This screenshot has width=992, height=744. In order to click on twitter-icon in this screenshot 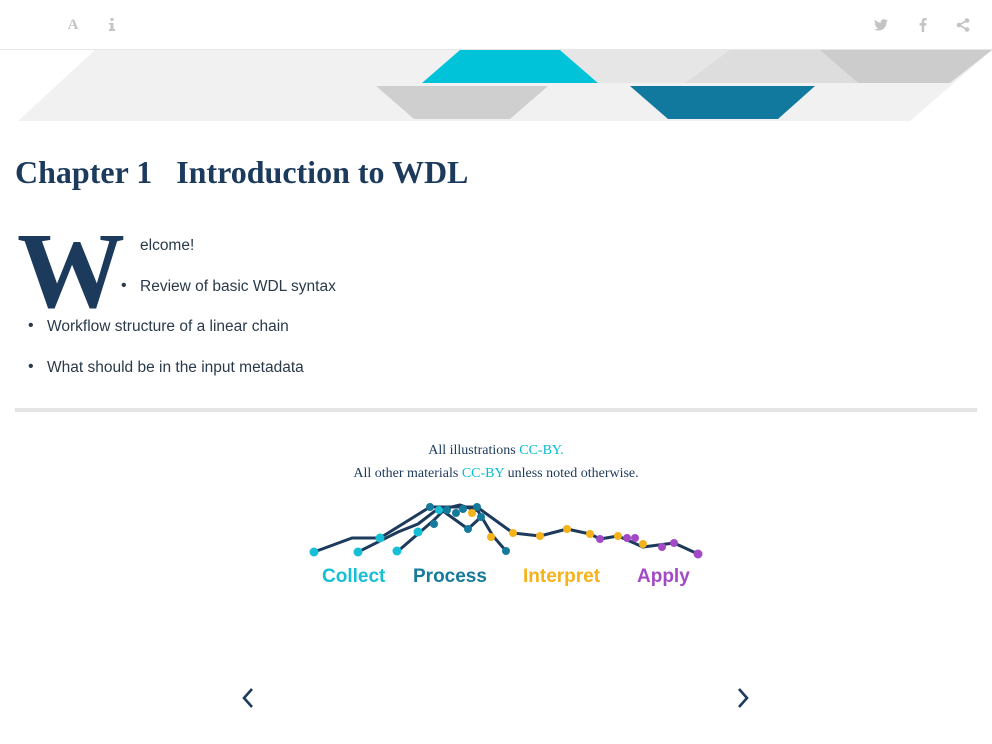, I will do `click(881, 25)`.